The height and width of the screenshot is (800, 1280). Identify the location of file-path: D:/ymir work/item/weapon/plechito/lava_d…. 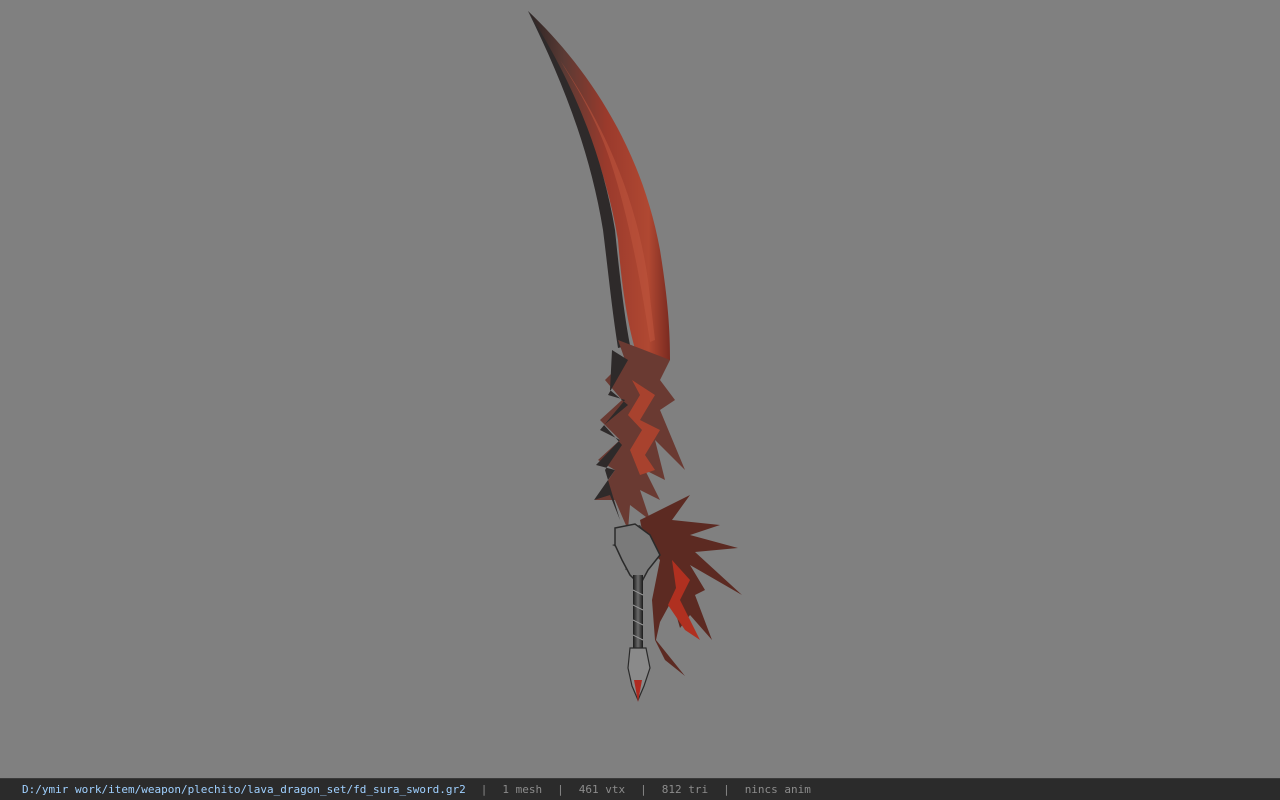
(244, 789).